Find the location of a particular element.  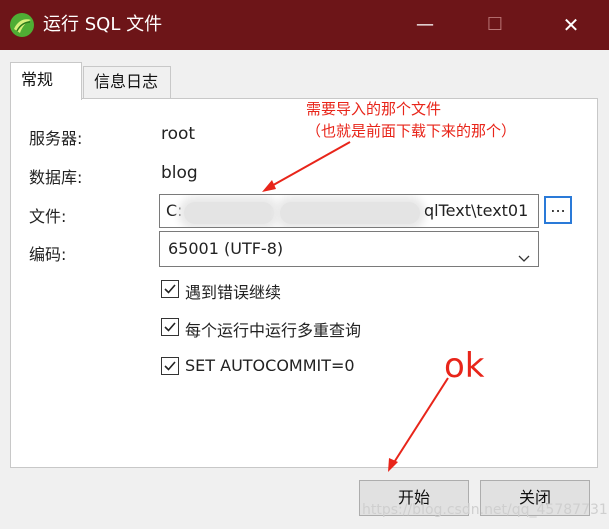

server-label: 服务器: is located at coordinates (56, 138).